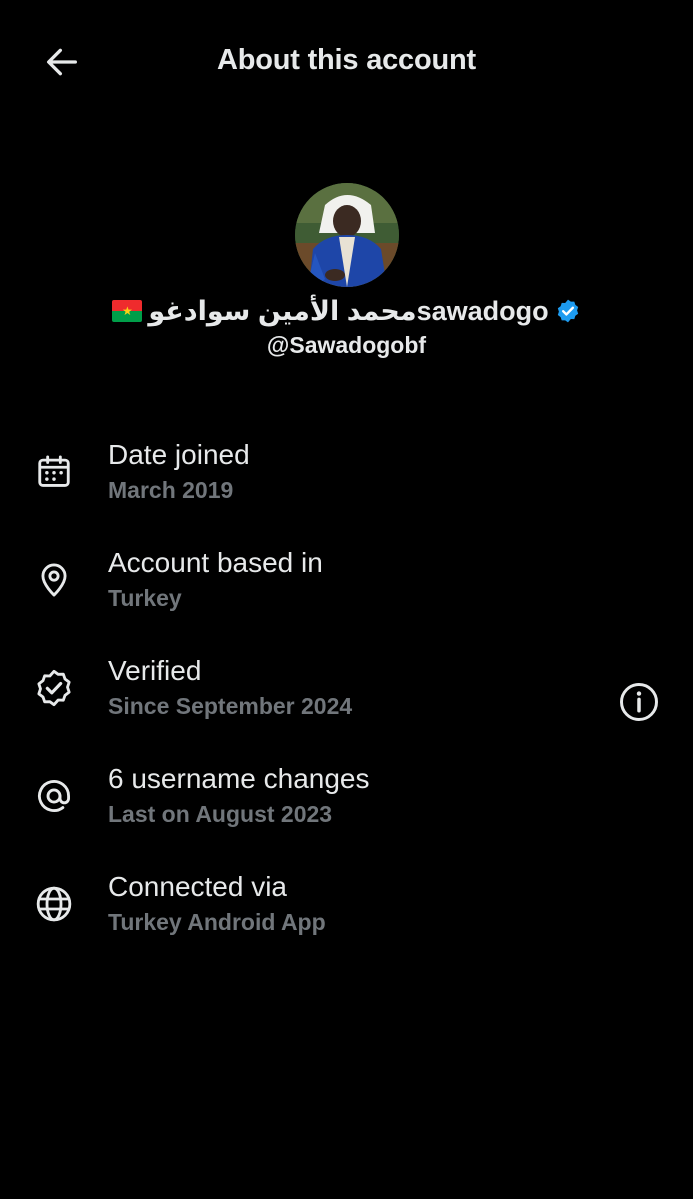  I want to click on display-name-row: ★ محمد الأمين سوادغوsawadogo, so click(346, 311).